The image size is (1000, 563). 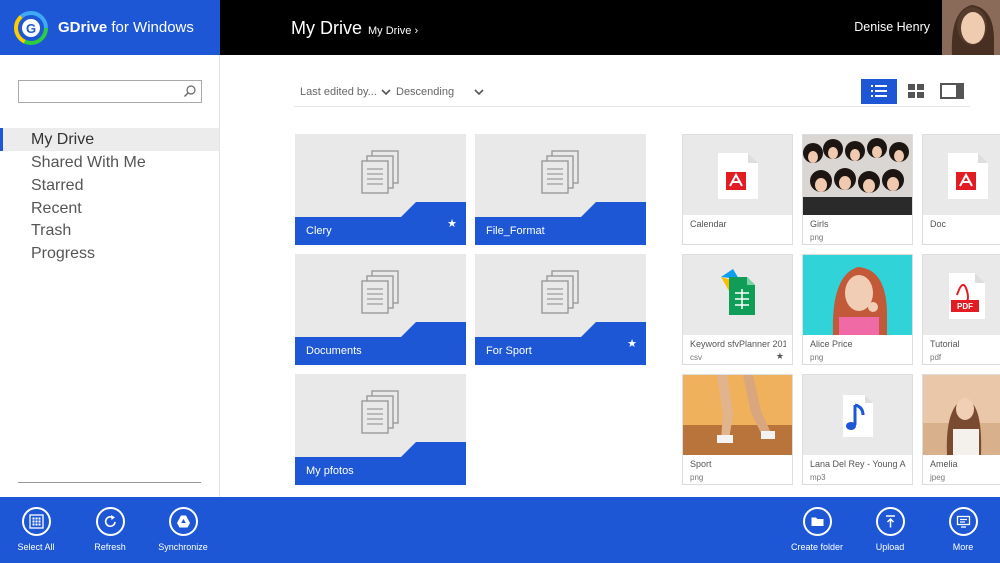 I want to click on folder-tile: Clery ★, so click(x=380, y=189).